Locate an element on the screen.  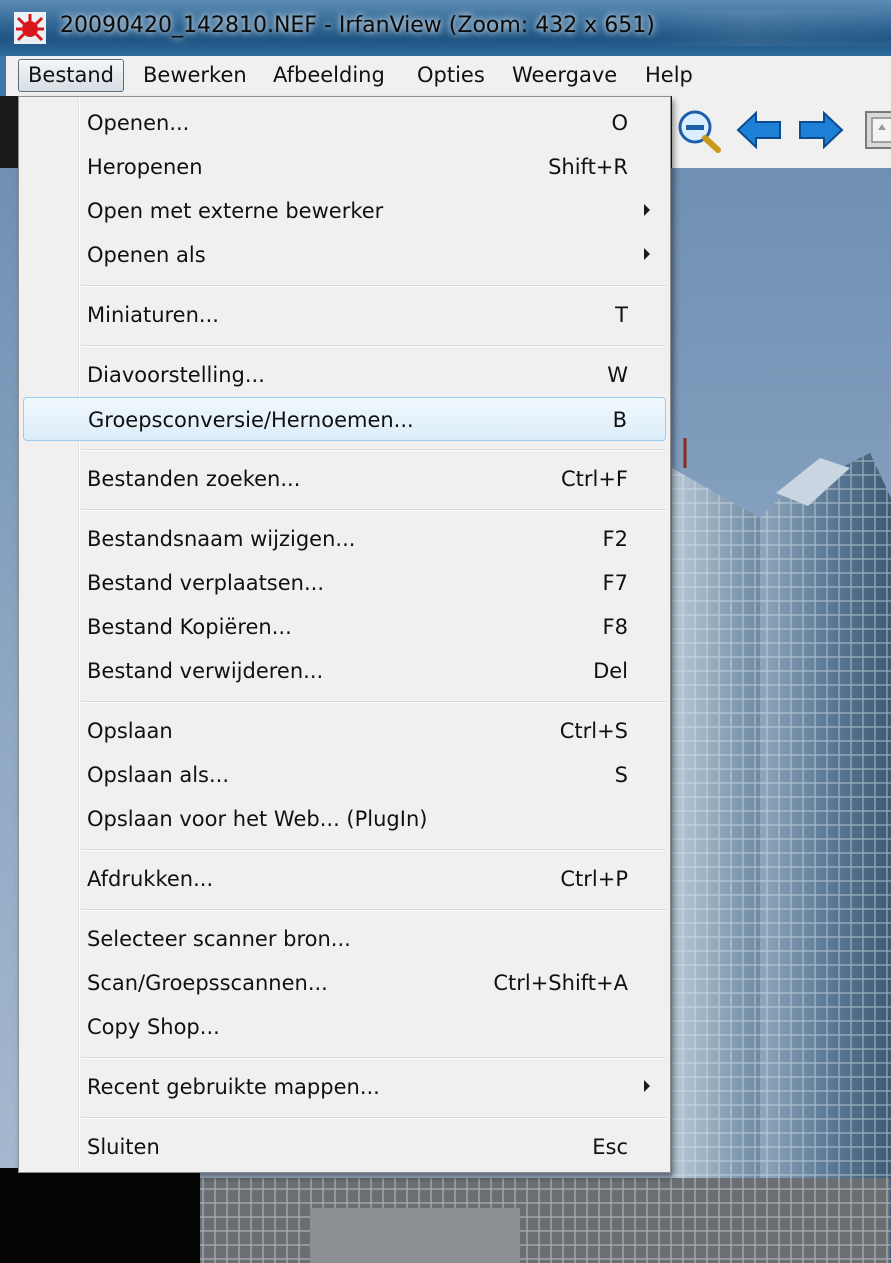
menu-item-shortcut: Shift+R is located at coordinates (588, 167).